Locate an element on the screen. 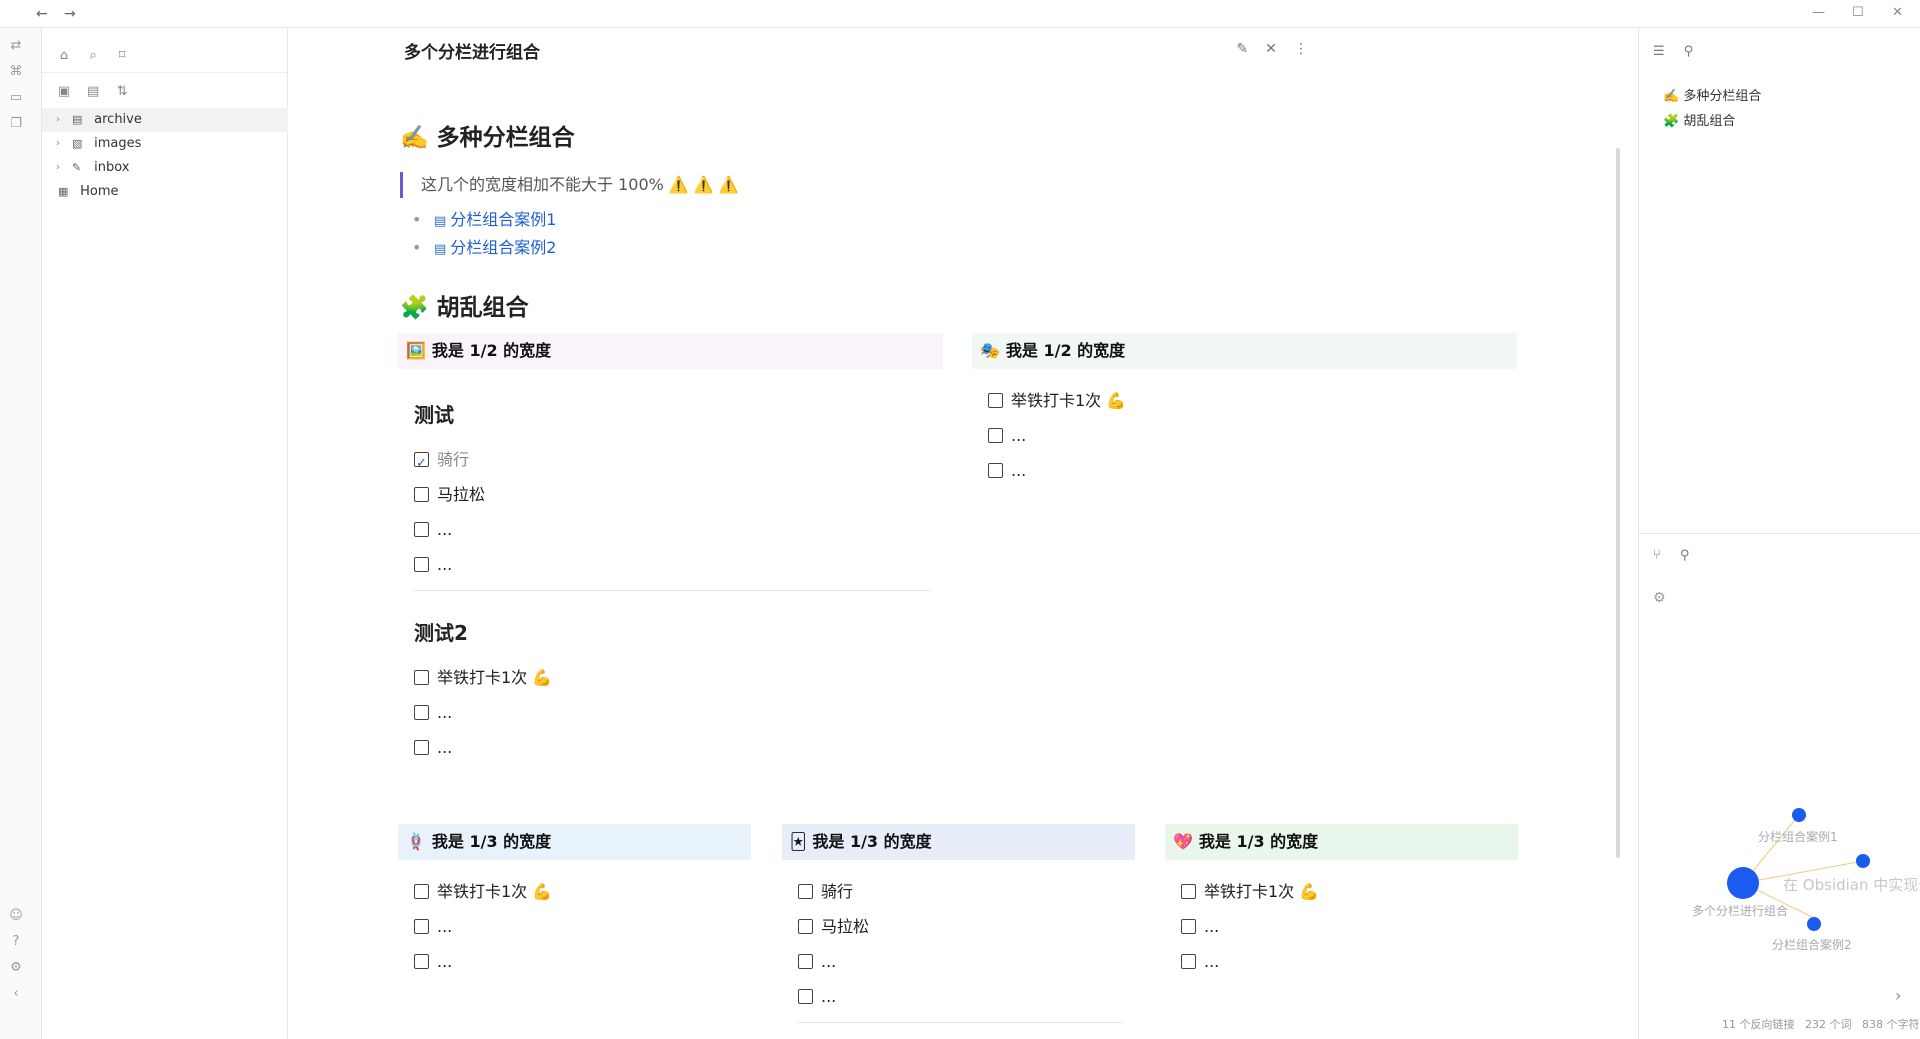  page-title: 多个分栏进行组合 is located at coordinates (472, 50).